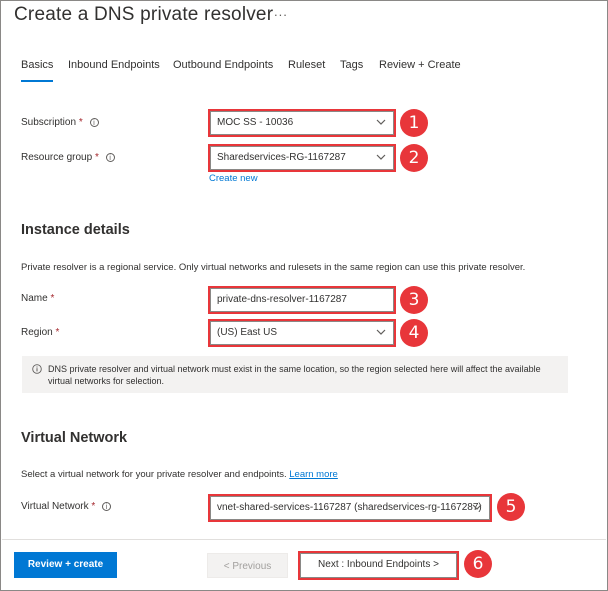  Describe the element at coordinates (114, 65) in the screenshot. I see `tab-inbound-endpoints: Inbound Endpoints` at that location.